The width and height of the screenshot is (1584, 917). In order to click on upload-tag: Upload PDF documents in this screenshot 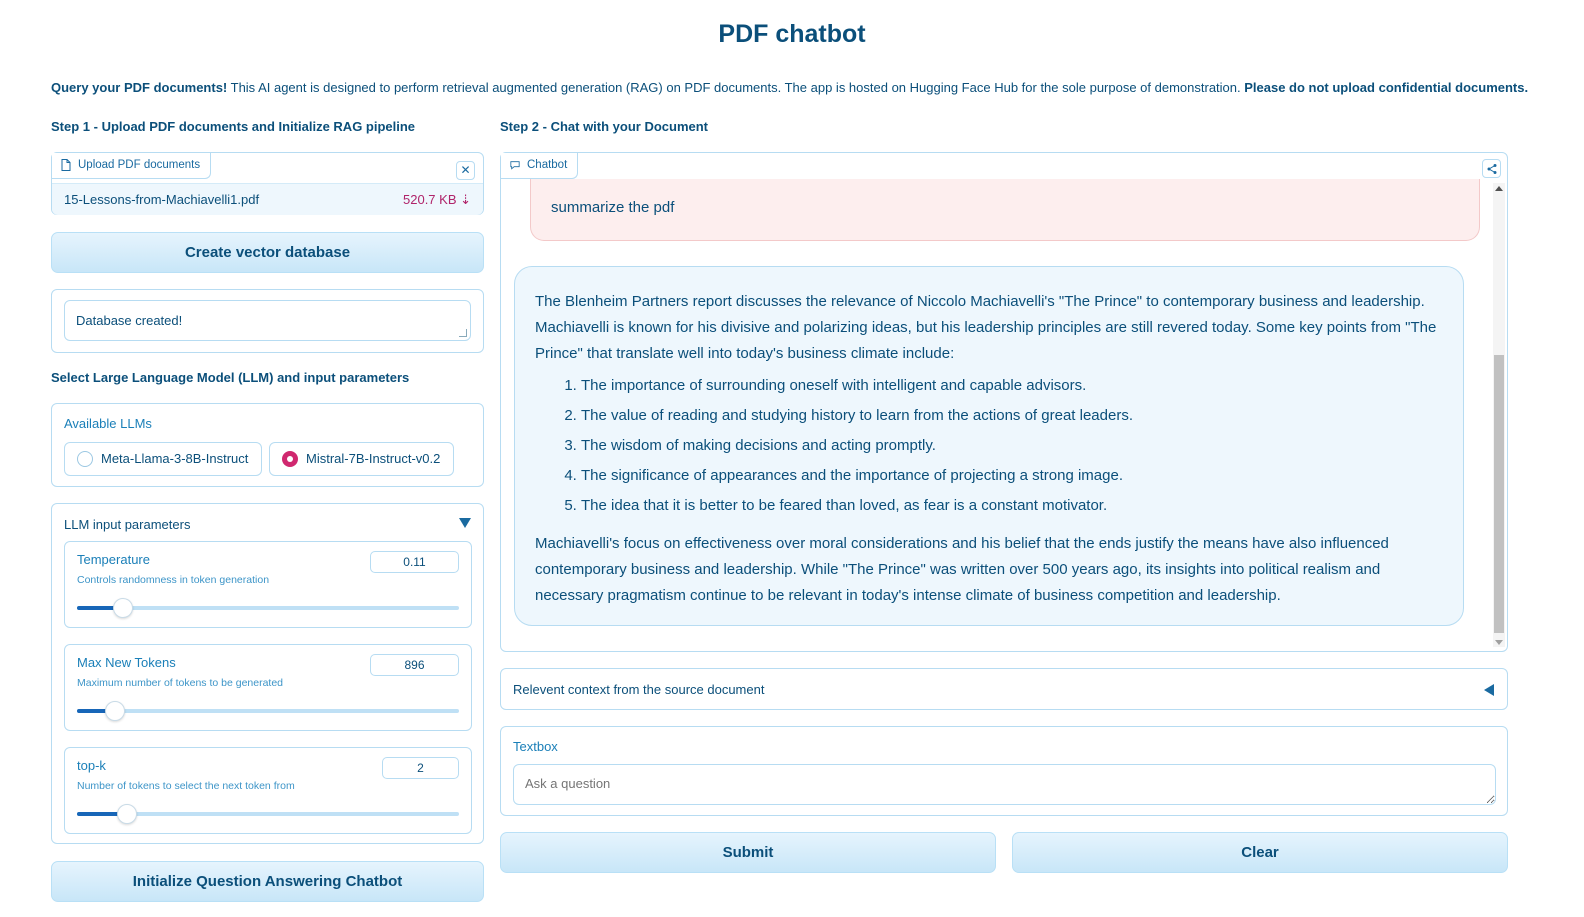, I will do `click(132, 166)`.